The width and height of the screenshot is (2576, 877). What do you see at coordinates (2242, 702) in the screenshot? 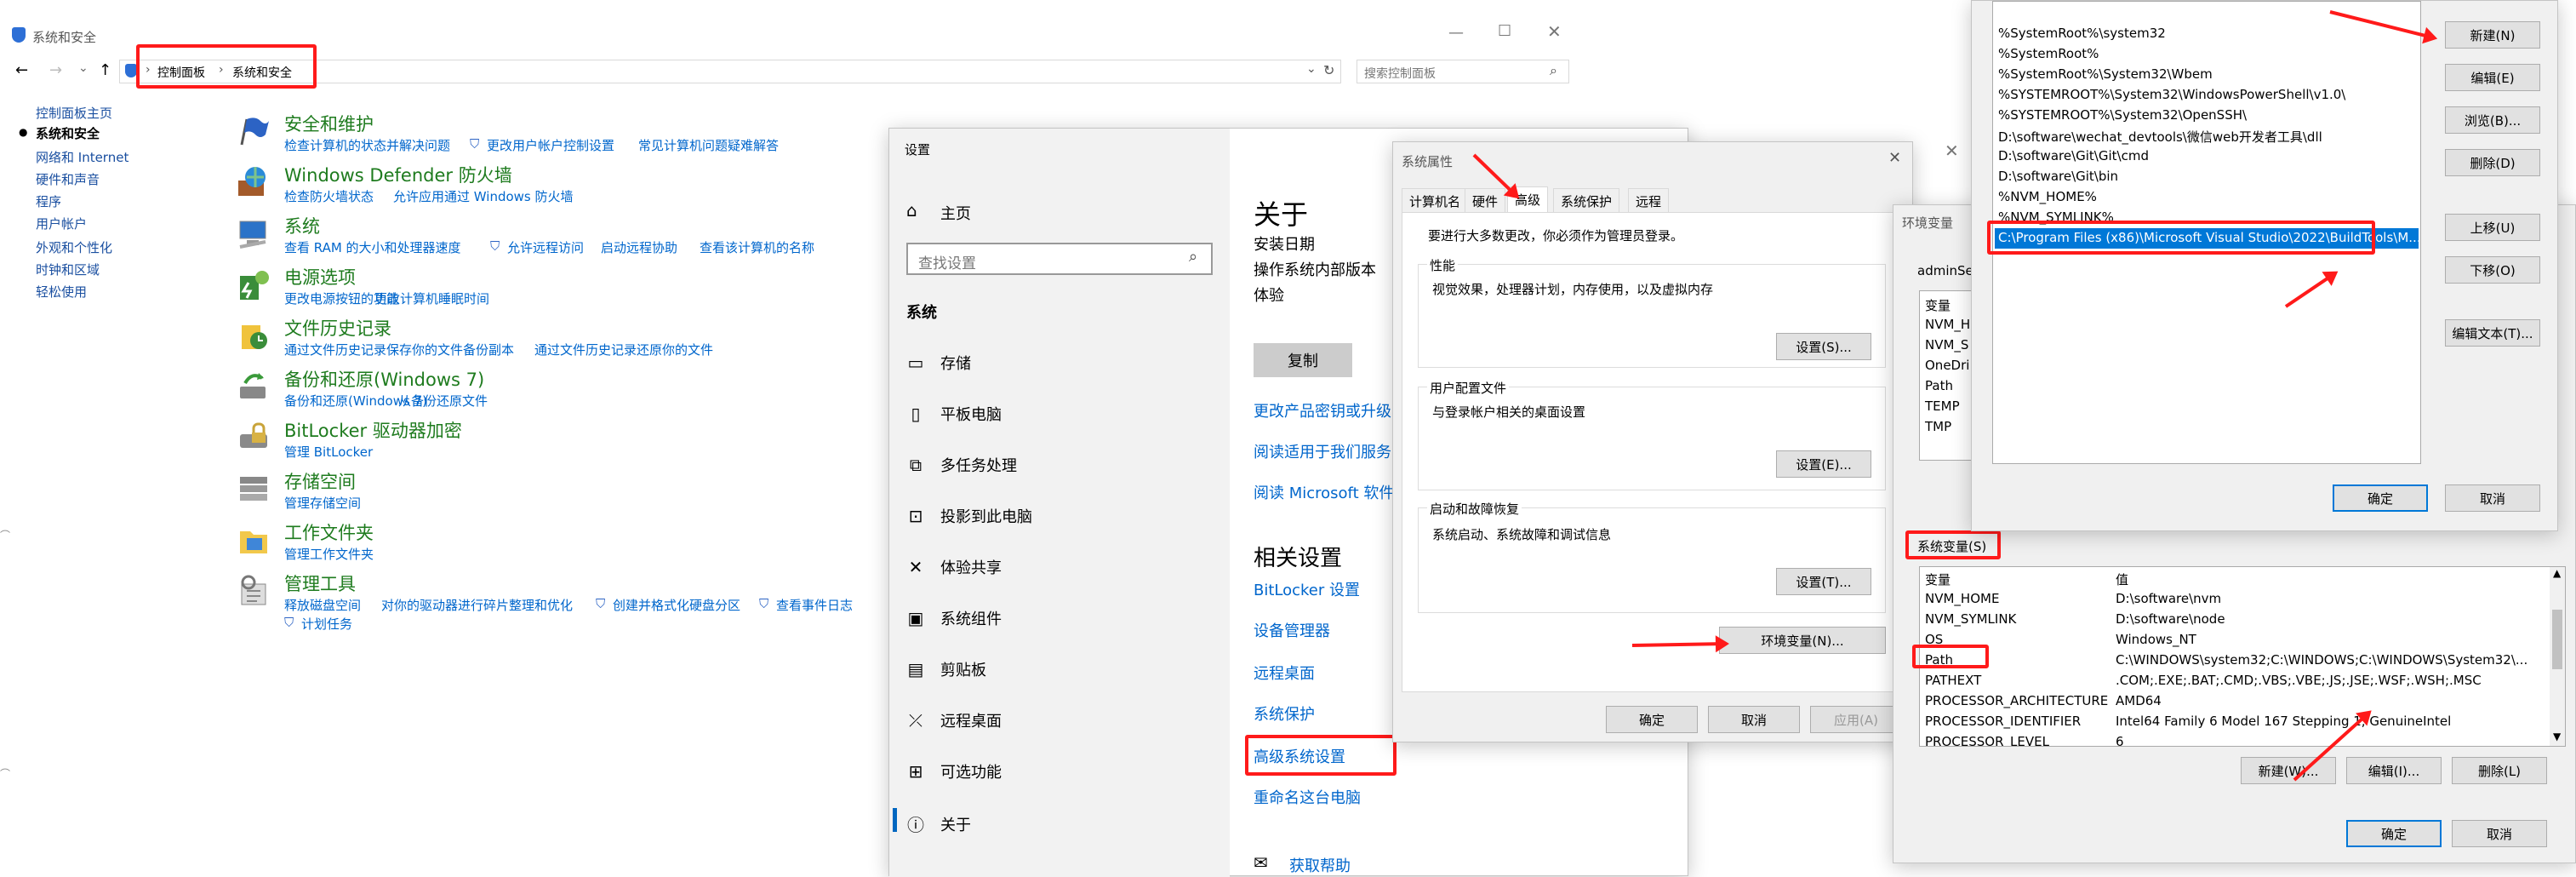
I see `table-row: PROCESSOR_ARCHITECTURE AMD64` at bounding box center [2242, 702].